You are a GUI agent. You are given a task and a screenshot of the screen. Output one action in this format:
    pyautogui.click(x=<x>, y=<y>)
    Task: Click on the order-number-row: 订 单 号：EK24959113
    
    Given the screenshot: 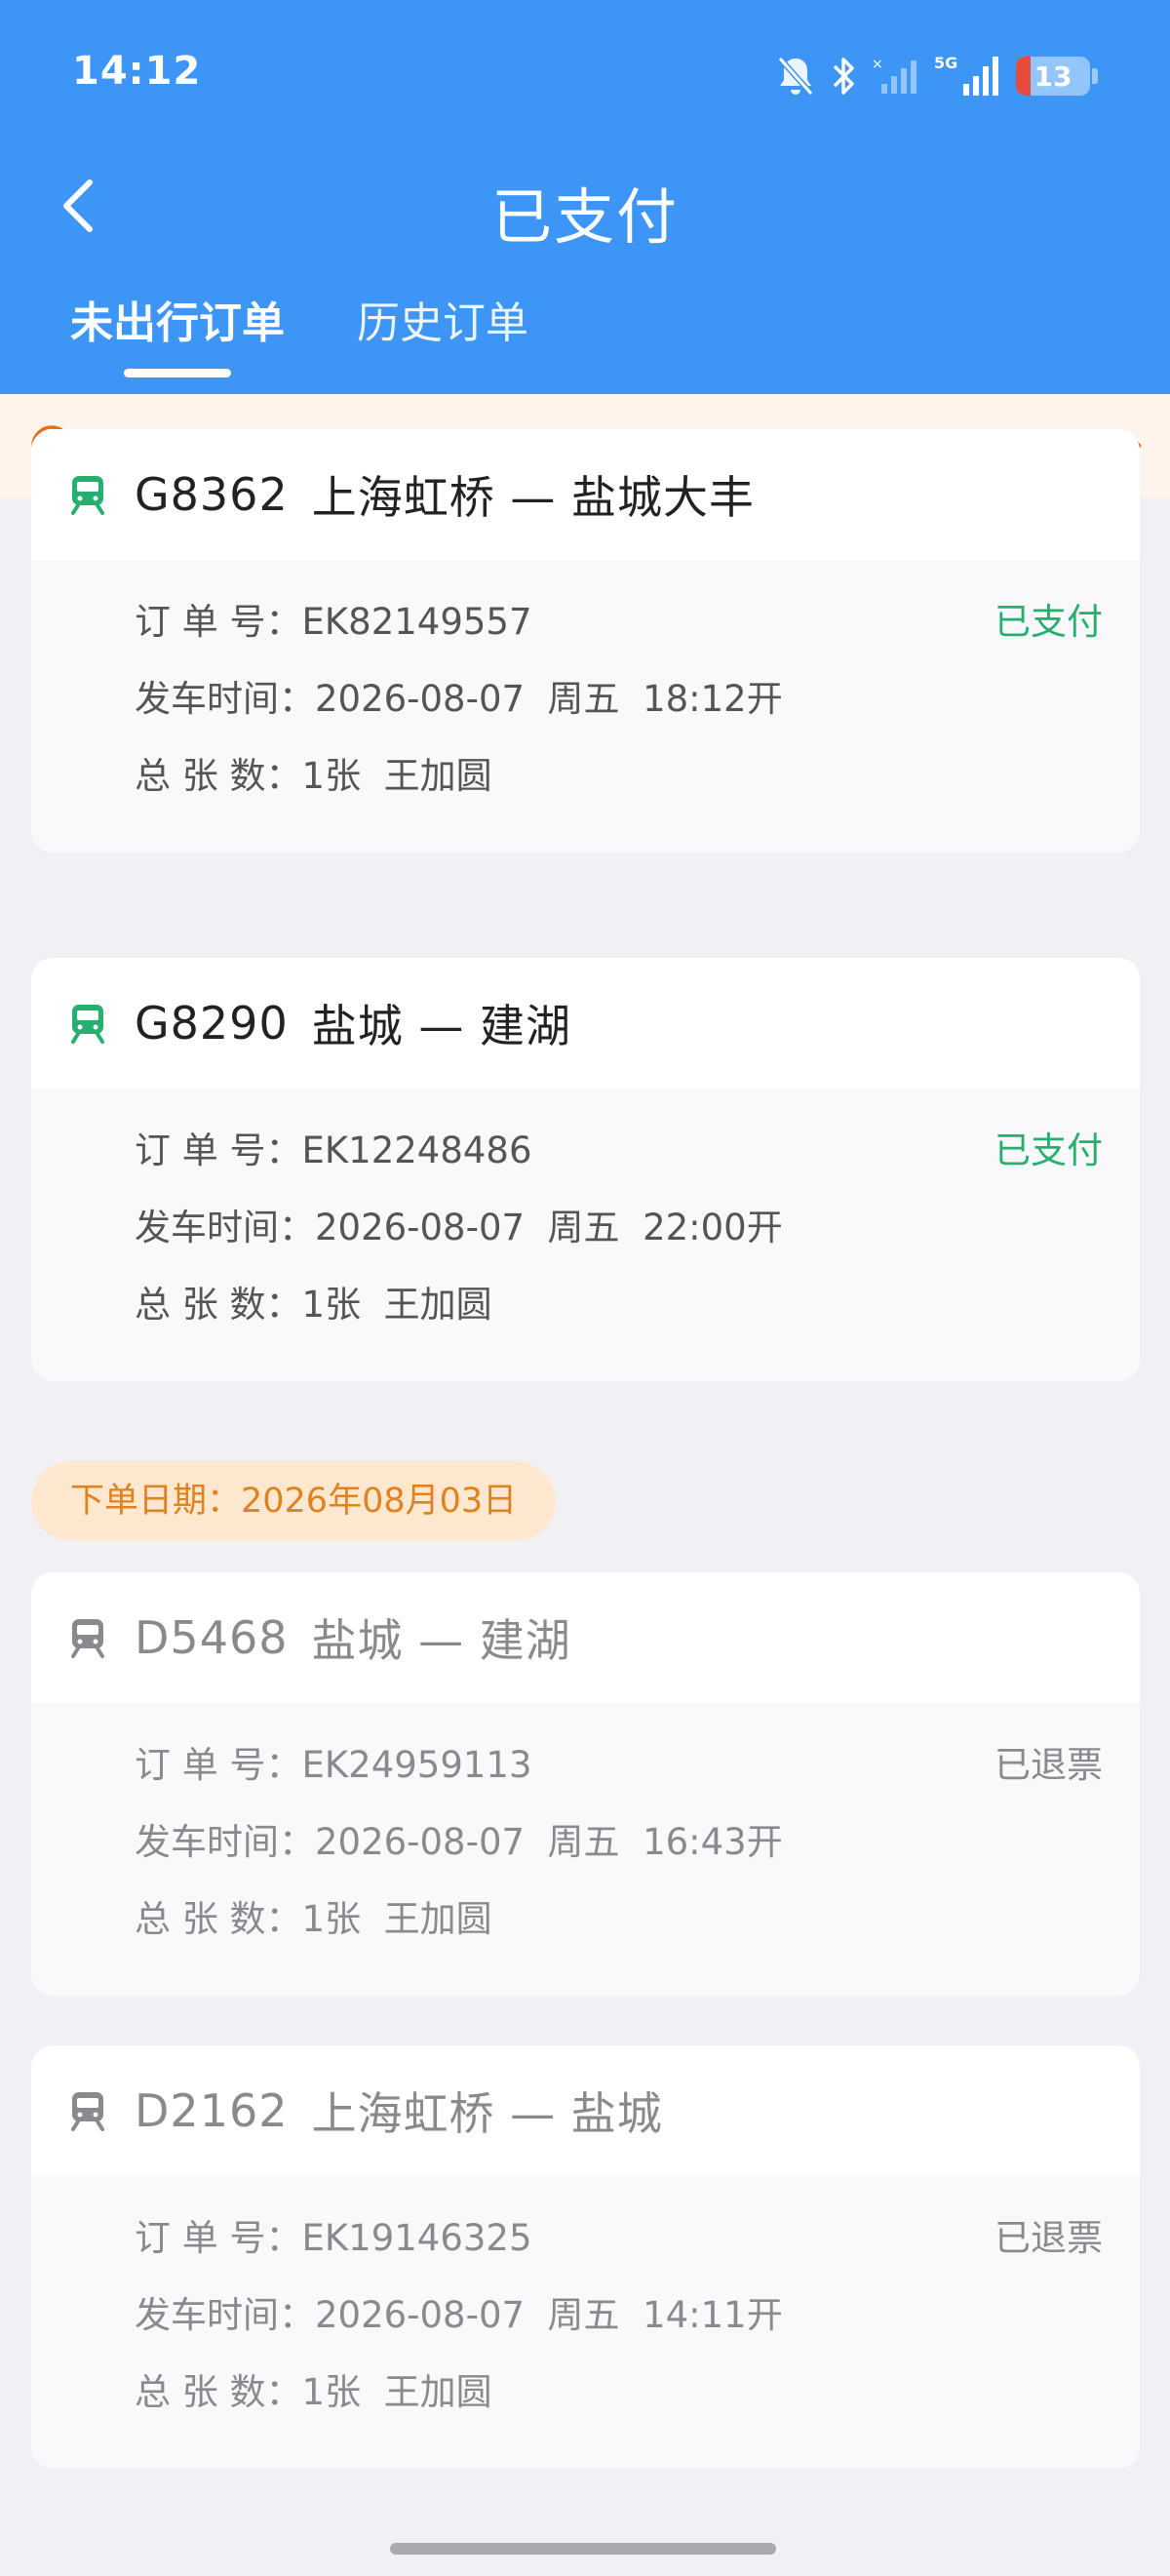 What is the action you would take?
    pyautogui.click(x=619, y=1780)
    